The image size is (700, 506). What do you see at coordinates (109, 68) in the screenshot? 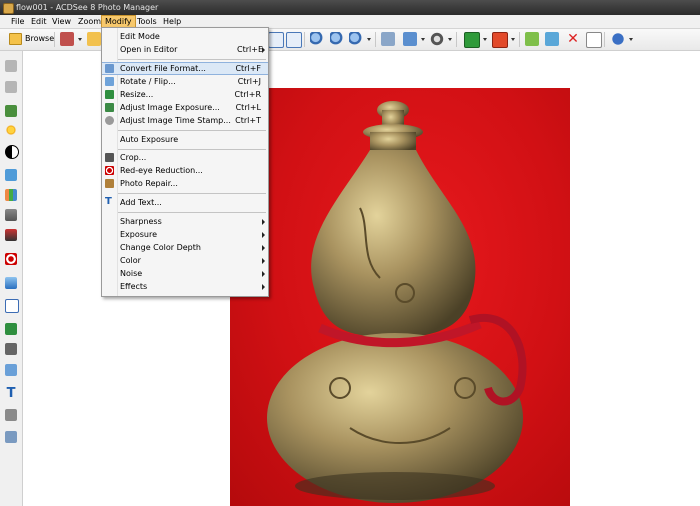
I see `convert-icon` at bounding box center [109, 68].